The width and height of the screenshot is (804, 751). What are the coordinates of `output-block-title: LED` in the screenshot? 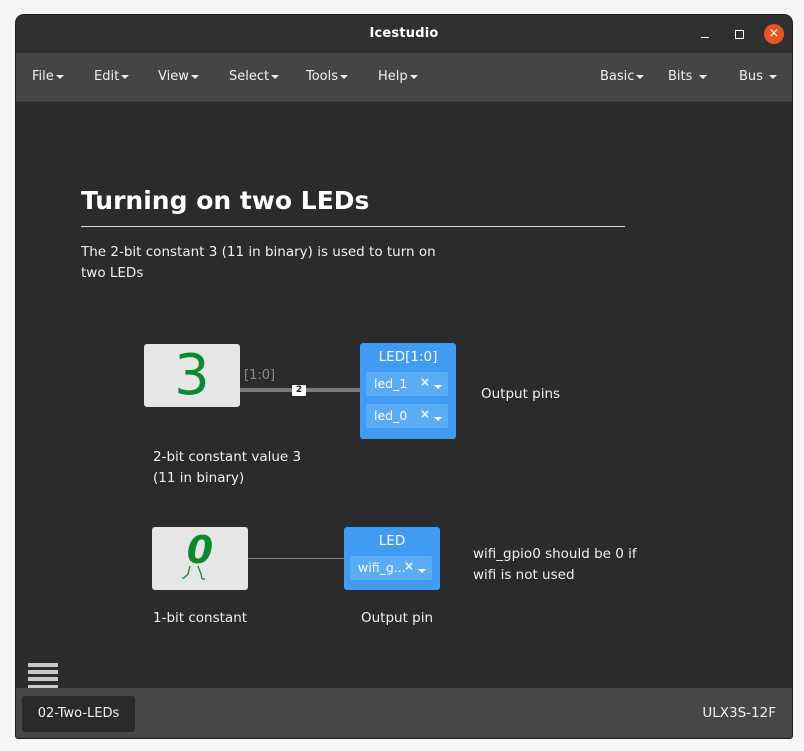 It's located at (392, 541).